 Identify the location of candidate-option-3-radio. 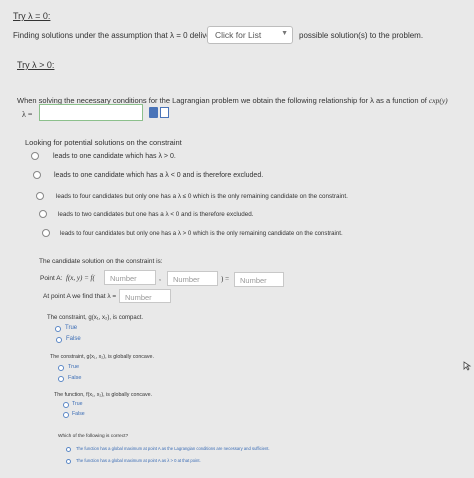
(40, 196).